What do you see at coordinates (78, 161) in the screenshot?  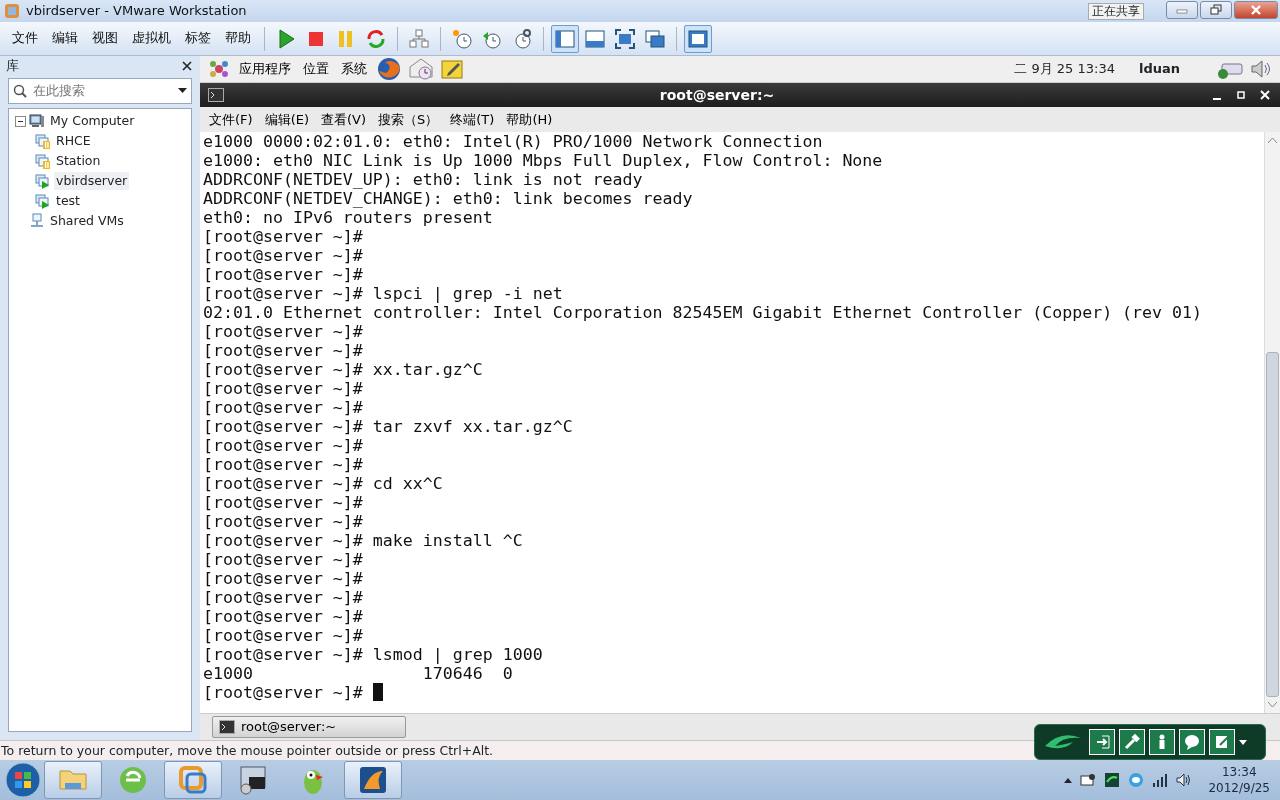 I see `tree-item: Station` at bounding box center [78, 161].